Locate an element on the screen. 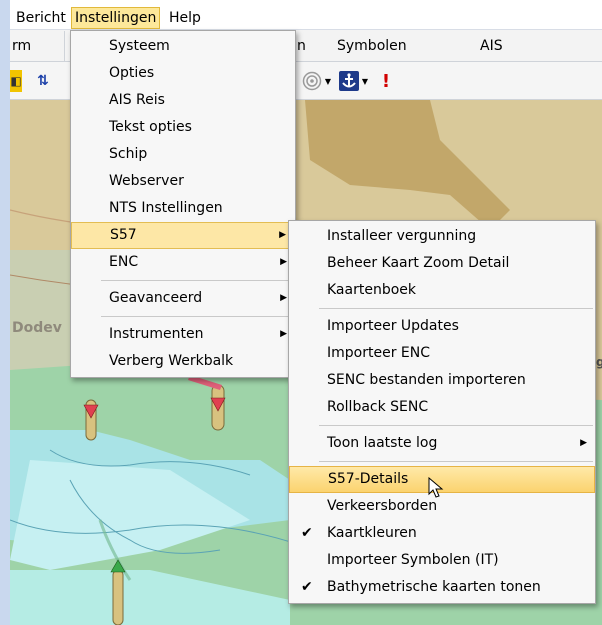 The width and height of the screenshot is (602, 625). menu-item-rollback-senc: Rollback SENC is located at coordinates (442, 407).